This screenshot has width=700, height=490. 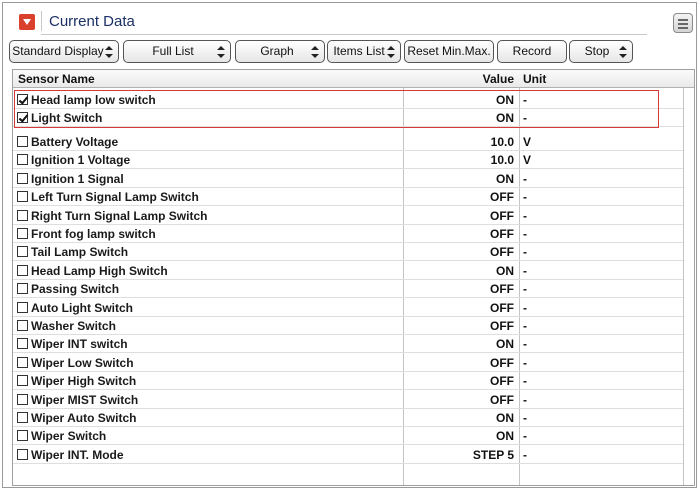 I want to click on sensor-name-cell: Battery Voltage, so click(x=67, y=142).